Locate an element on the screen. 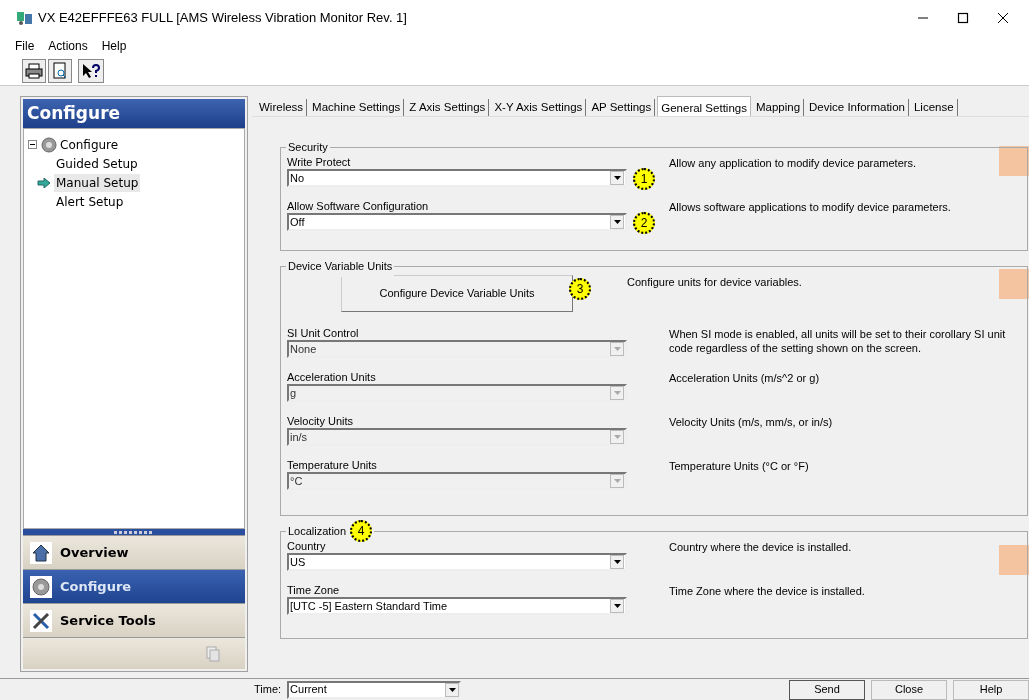  close-icon is located at coordinates (1003, 18).